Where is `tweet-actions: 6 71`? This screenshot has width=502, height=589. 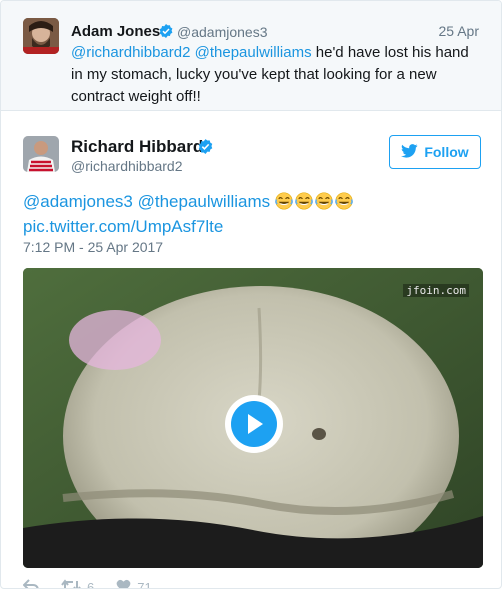 tweet-actions: 6 71 is located at coordinates (98, 583).